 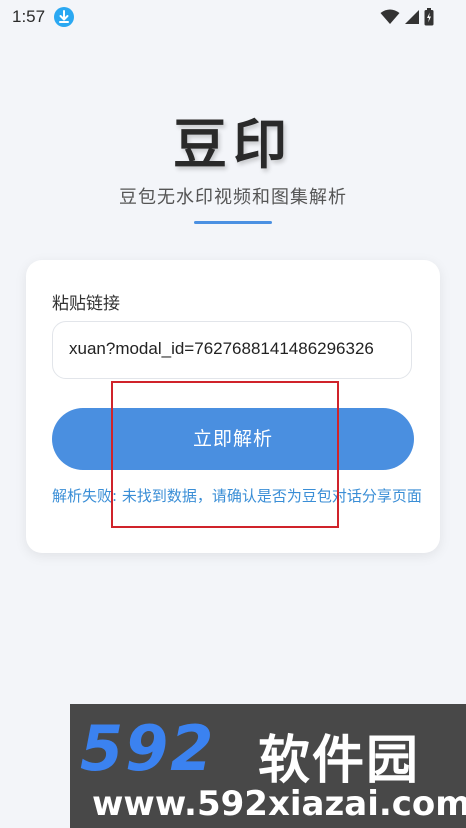 What do you see at coordinates (86, 304) in the screenshot?
I see `paste-link-label: 粘贴链接` at bounding box center [86, 304].